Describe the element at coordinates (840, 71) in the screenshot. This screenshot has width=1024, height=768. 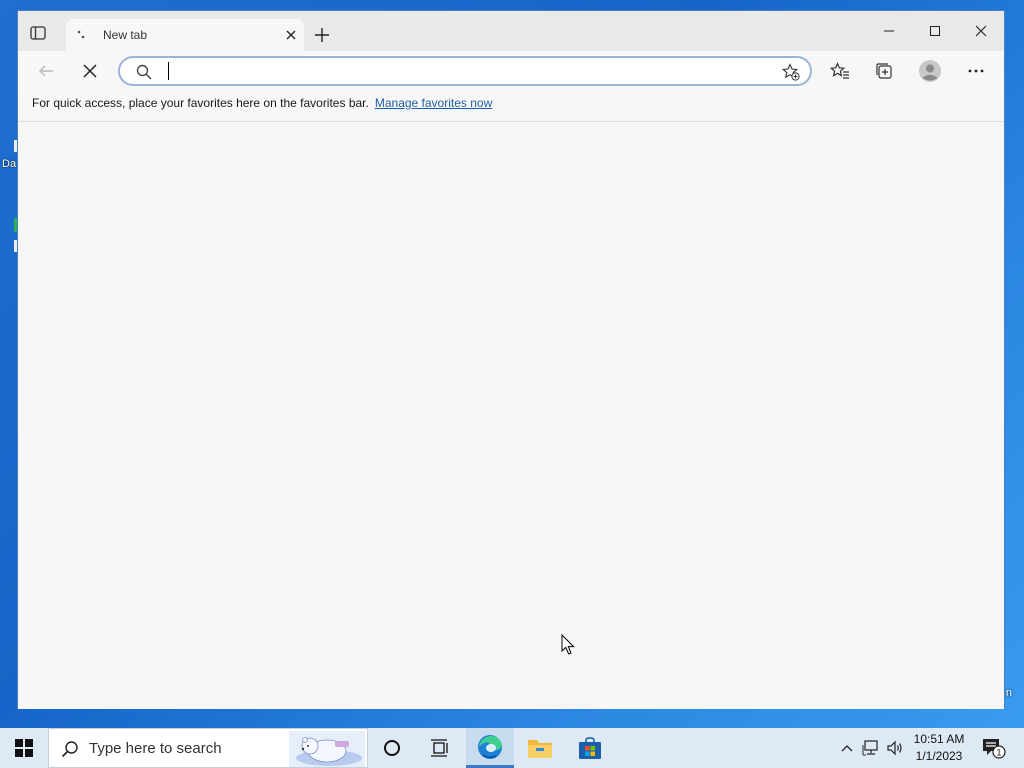
I see `favorites-icon` at that location.